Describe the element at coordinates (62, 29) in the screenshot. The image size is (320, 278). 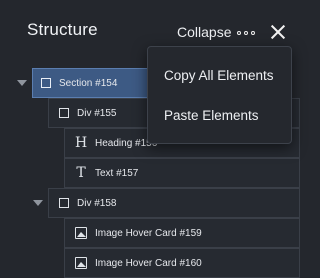
I see `panel-title: Structure` at that location.